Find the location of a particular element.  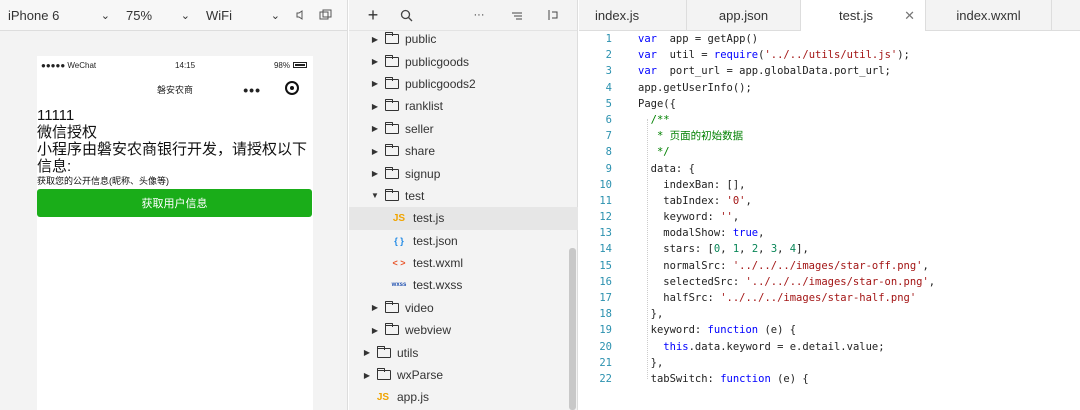

search-icon is located at coordinates (406, 15).